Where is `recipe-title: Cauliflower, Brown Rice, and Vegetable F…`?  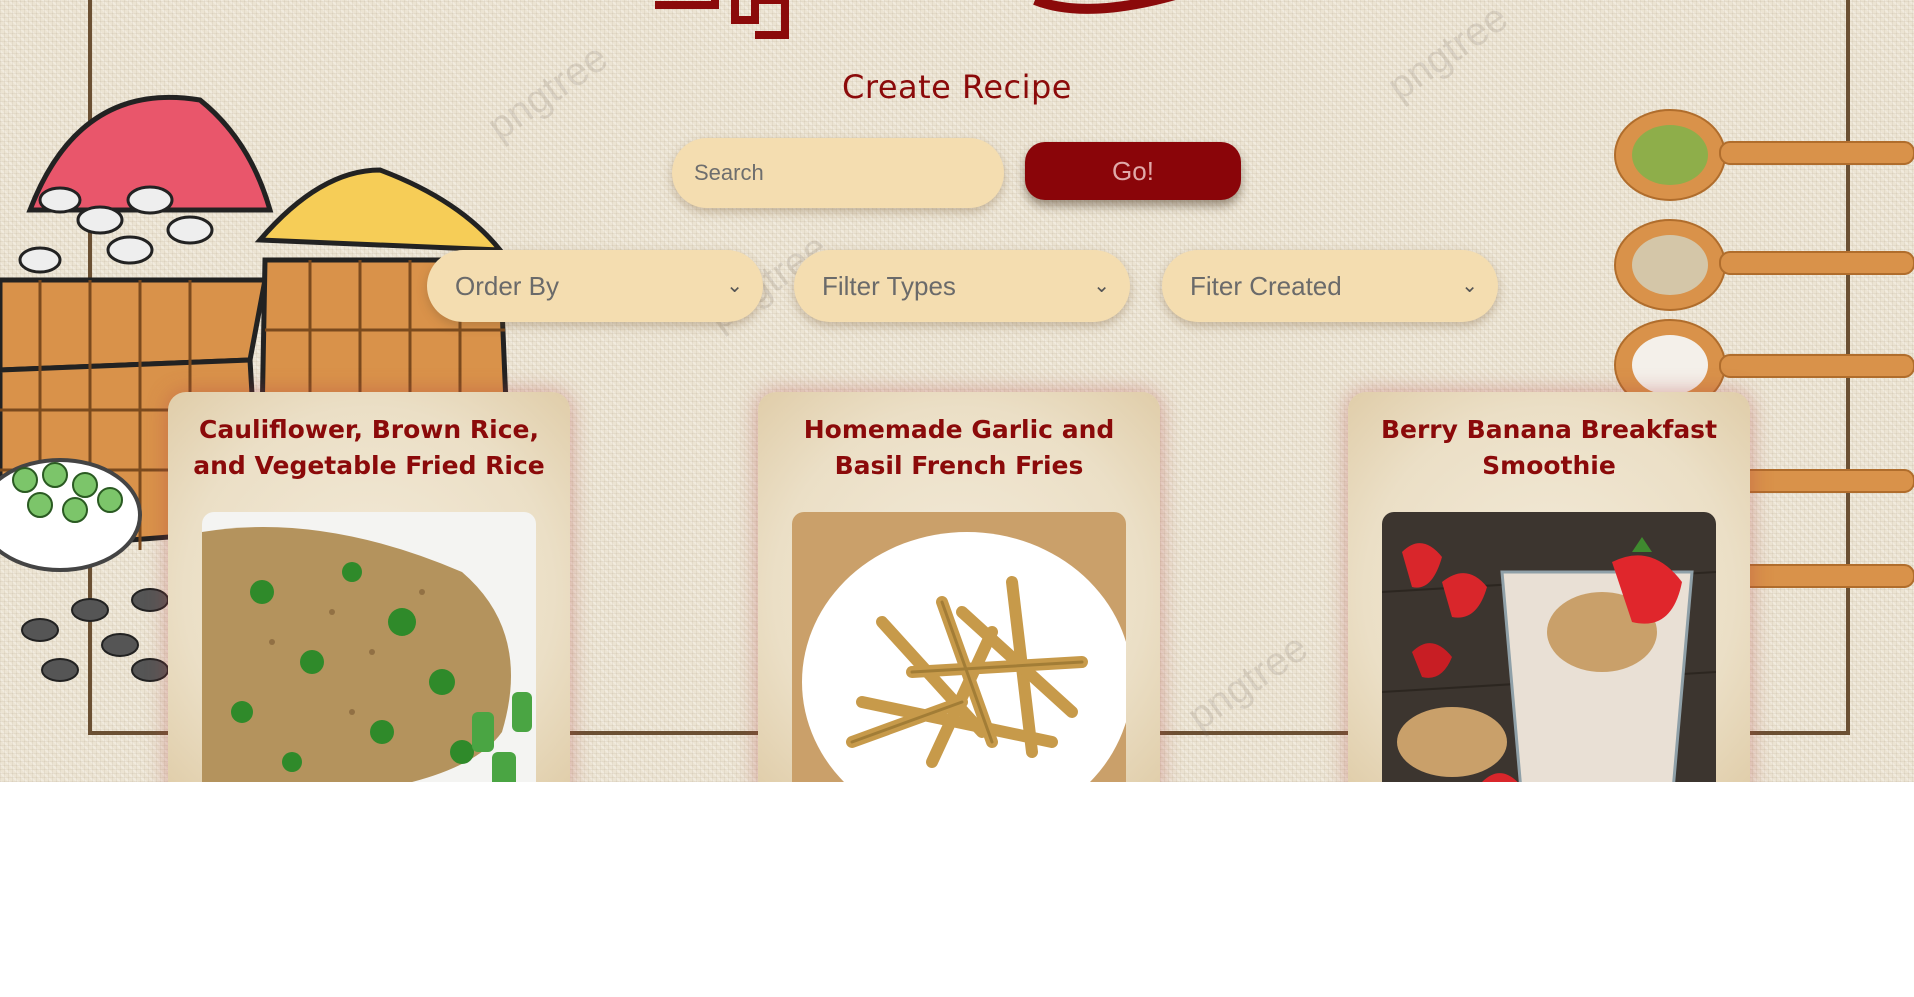 recipe-title: Cauliflower, Brown Rice, and Vegetable F… is located at coordinates (369, 448).